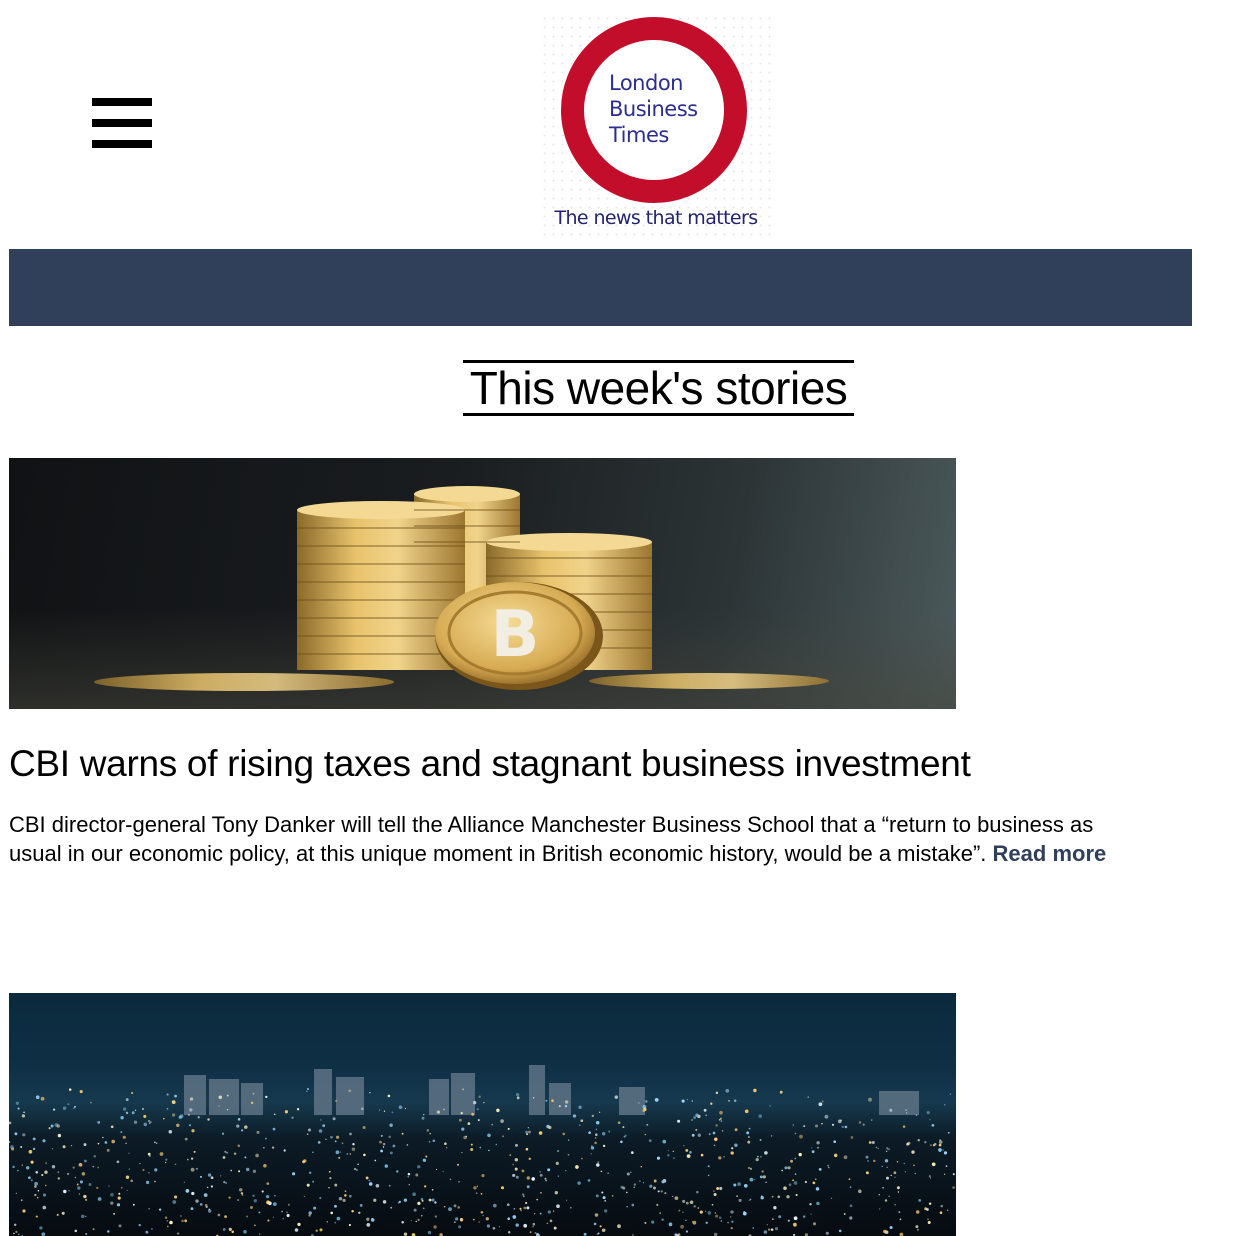 The image size is (1248, 1236). I want to click on hamburger-menu-icon, so click(122, 124).